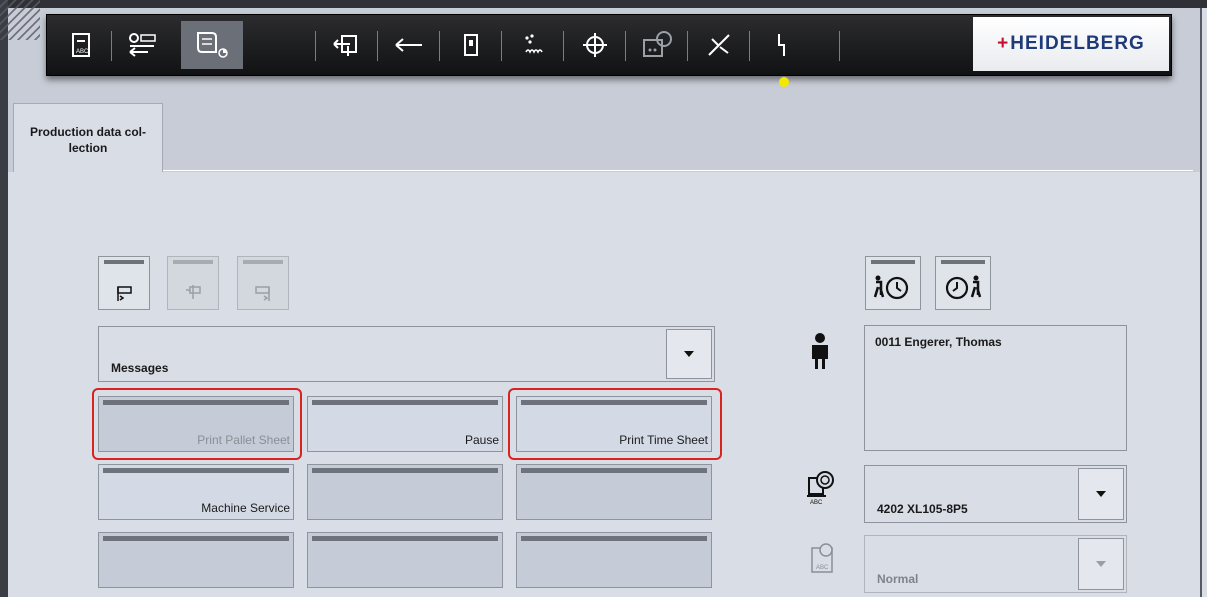 This screenshot has height=597, width=1207. Describe the element at coordinates (595, 45) in the screenshot. I see `register-icon` at that location.